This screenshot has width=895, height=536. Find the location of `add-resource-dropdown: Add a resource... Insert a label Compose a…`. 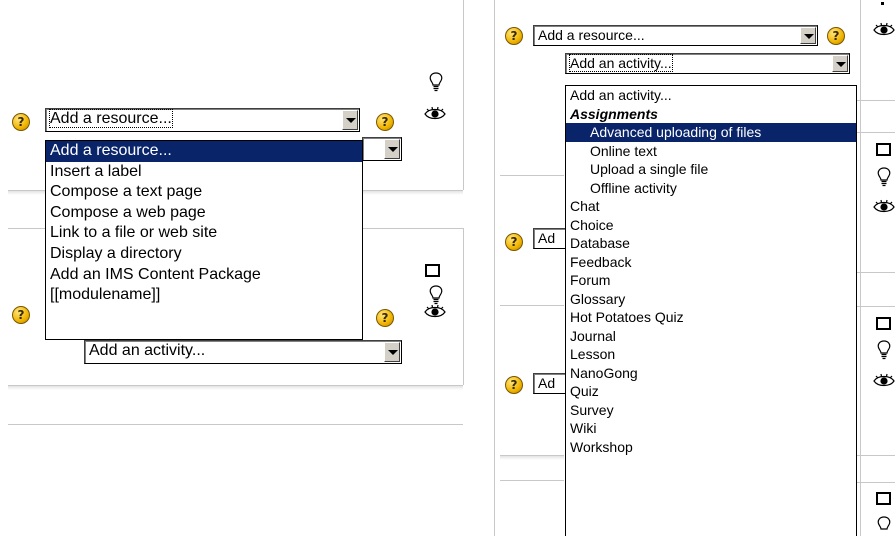

add-resource-dropdown: Add a resource... Insert a label Compose a… is located at coordinates (204, 240).